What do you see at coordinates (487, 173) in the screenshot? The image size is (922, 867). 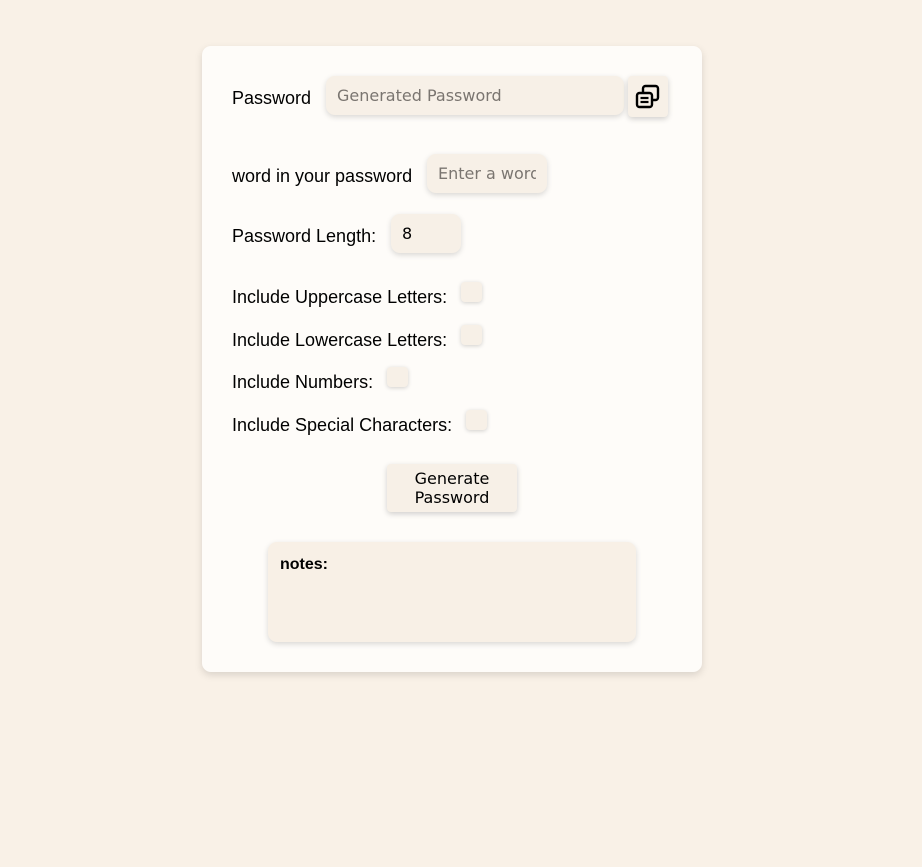 I see `word-input` at bounding box center [487, 173].